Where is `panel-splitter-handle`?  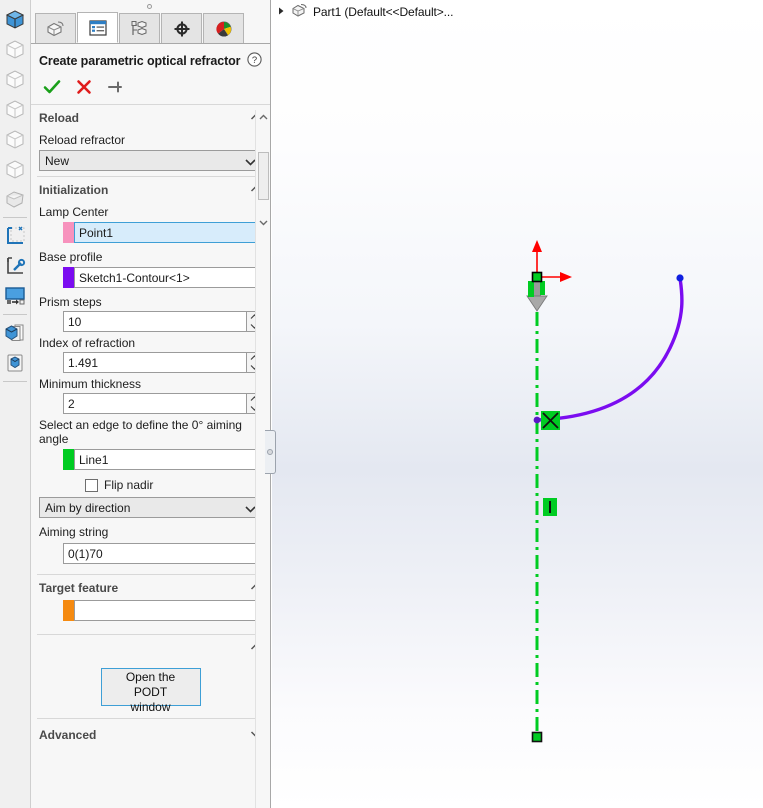
panel-splitter-handle is located at coordinates (270, 452).